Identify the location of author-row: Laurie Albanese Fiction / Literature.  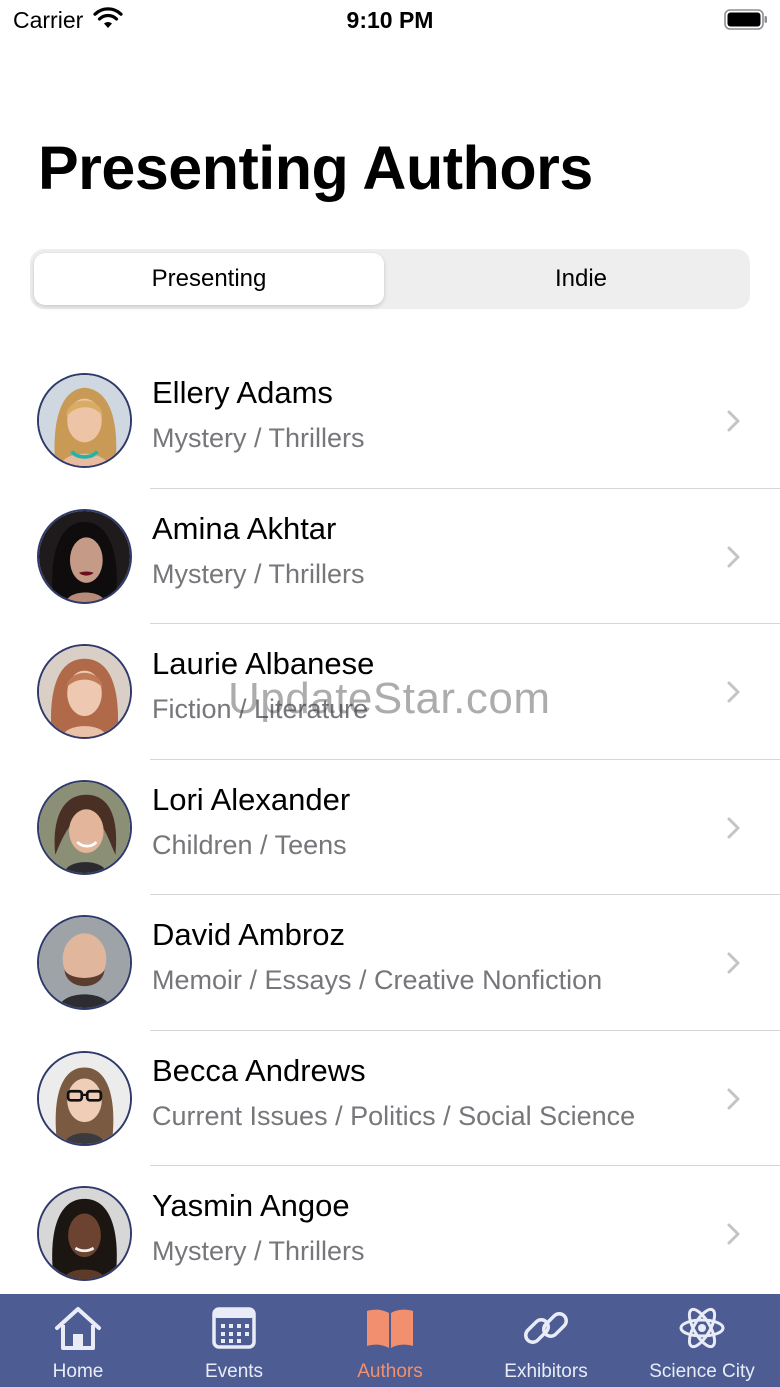
(390, 692).